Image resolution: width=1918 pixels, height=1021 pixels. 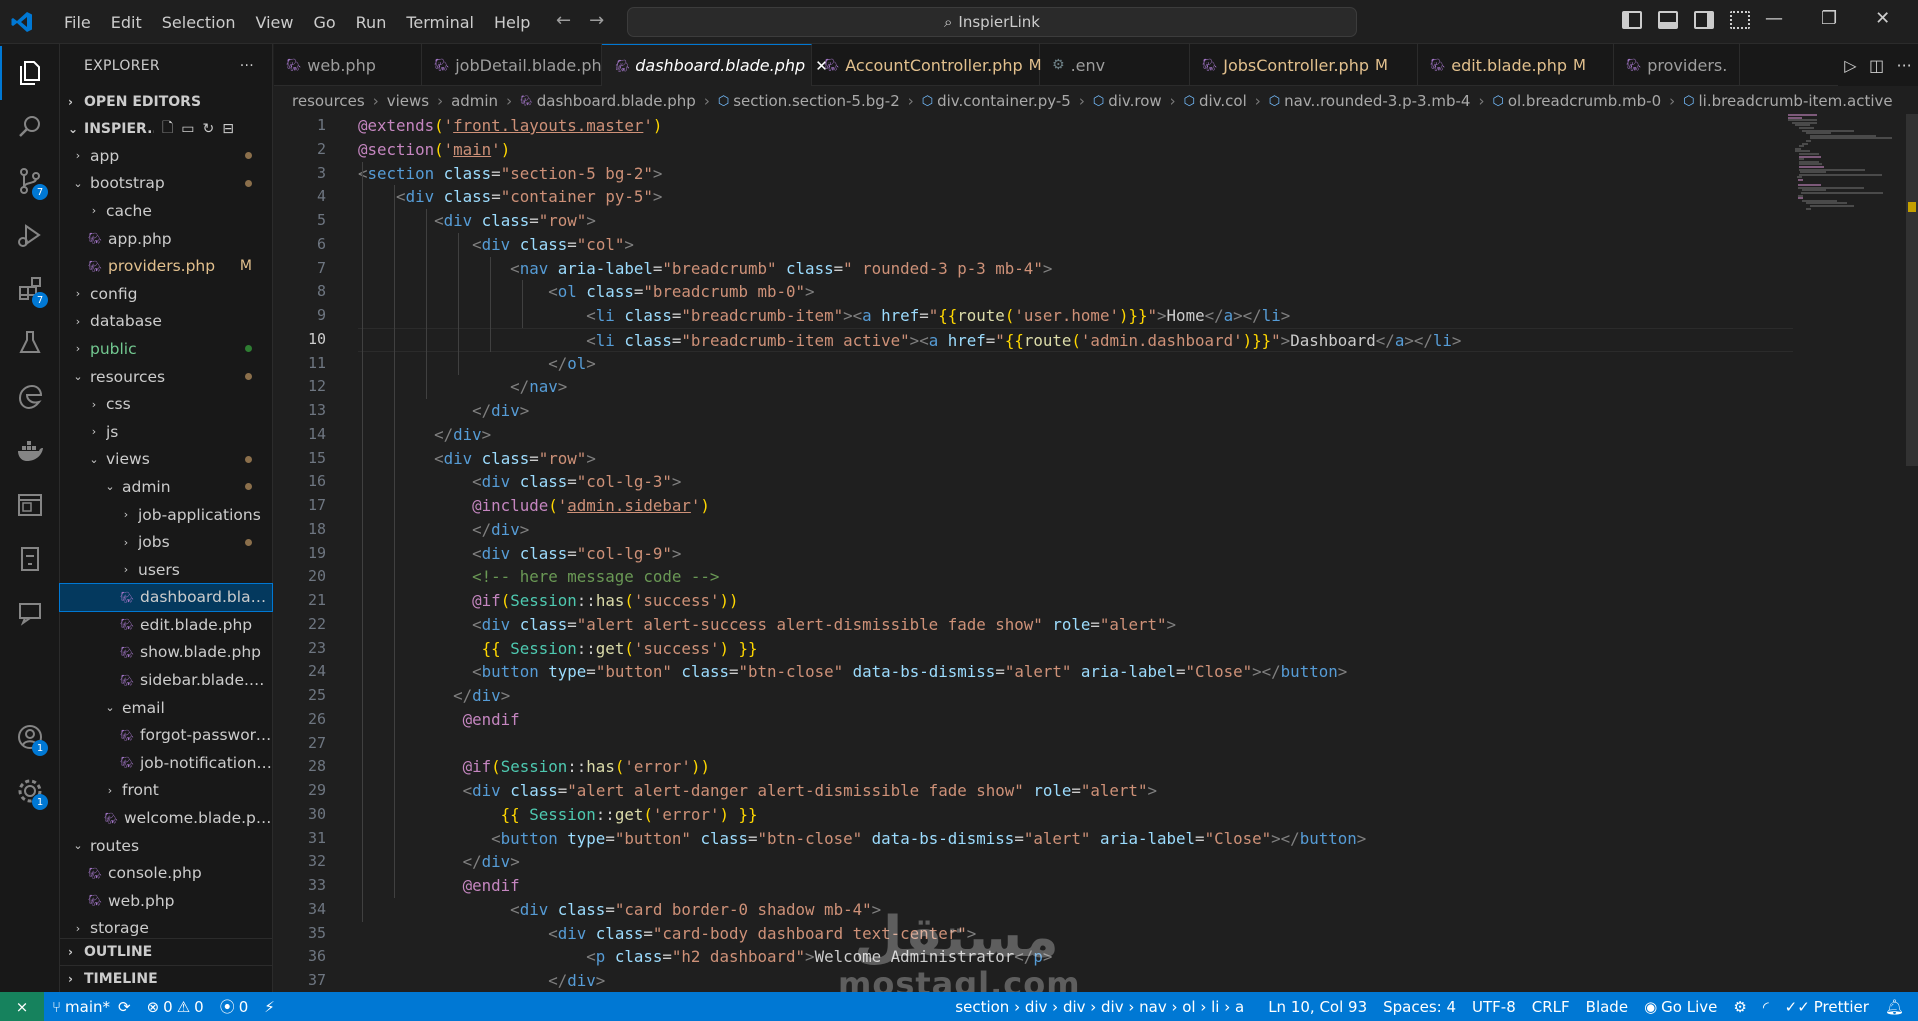 What do you see at coordinates (1882, 18) in the screenshot?
I see `close-window-icon: ✕` at bounding box center [1882, 18].